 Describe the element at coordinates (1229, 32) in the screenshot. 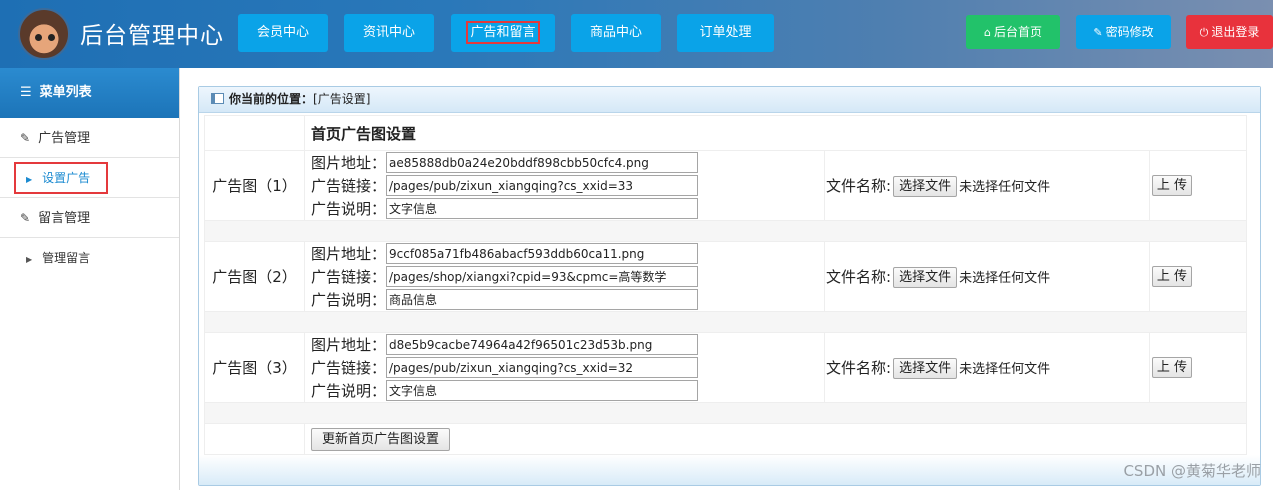

I see `logout-button: ⏻ 退出登录` at that location.